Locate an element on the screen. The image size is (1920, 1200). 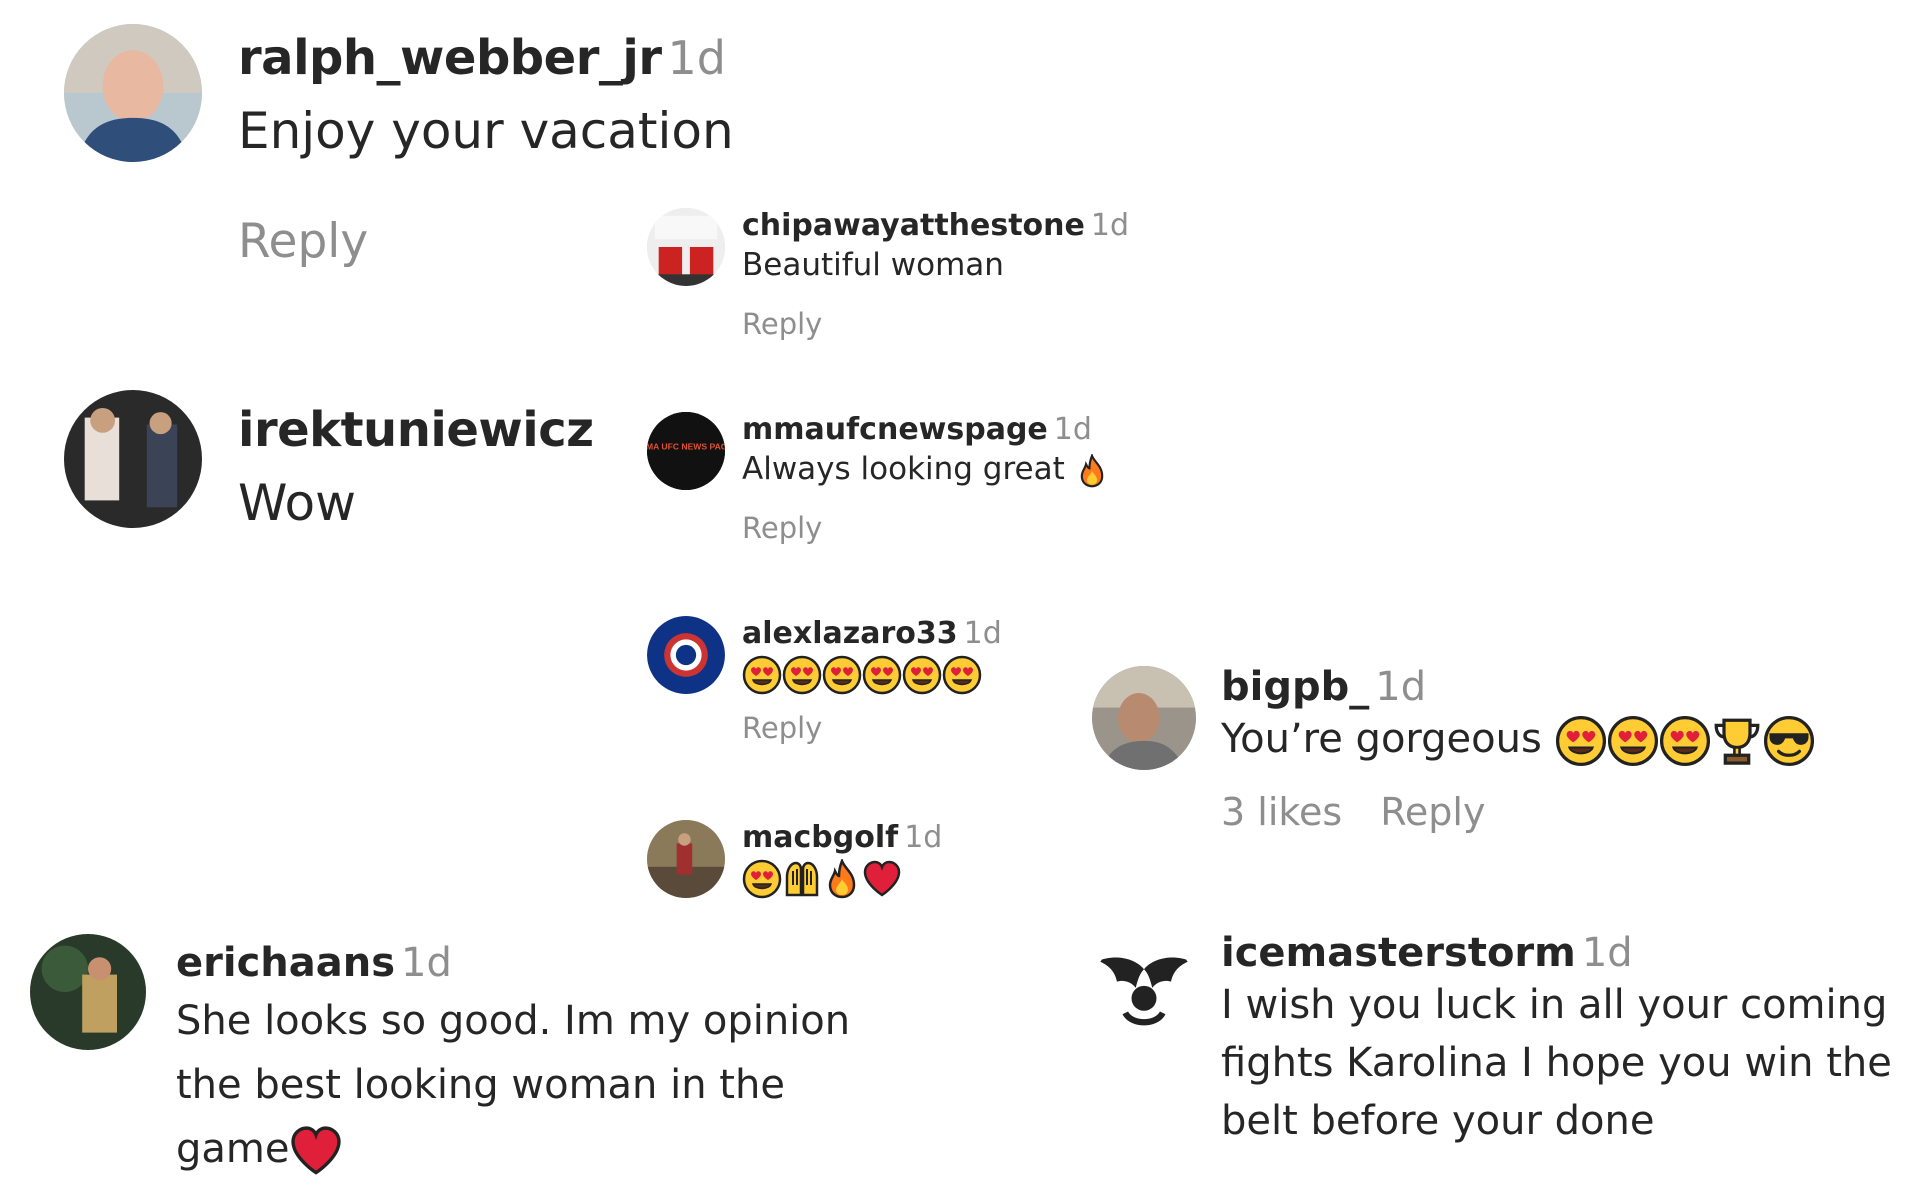
sunglasses-face-icon is located at coordinates (1789, 741).